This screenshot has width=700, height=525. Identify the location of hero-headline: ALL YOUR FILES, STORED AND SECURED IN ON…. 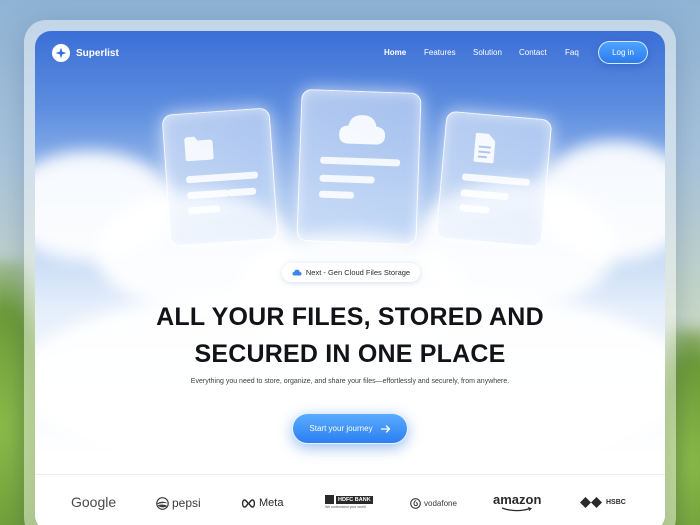
(350, 336).